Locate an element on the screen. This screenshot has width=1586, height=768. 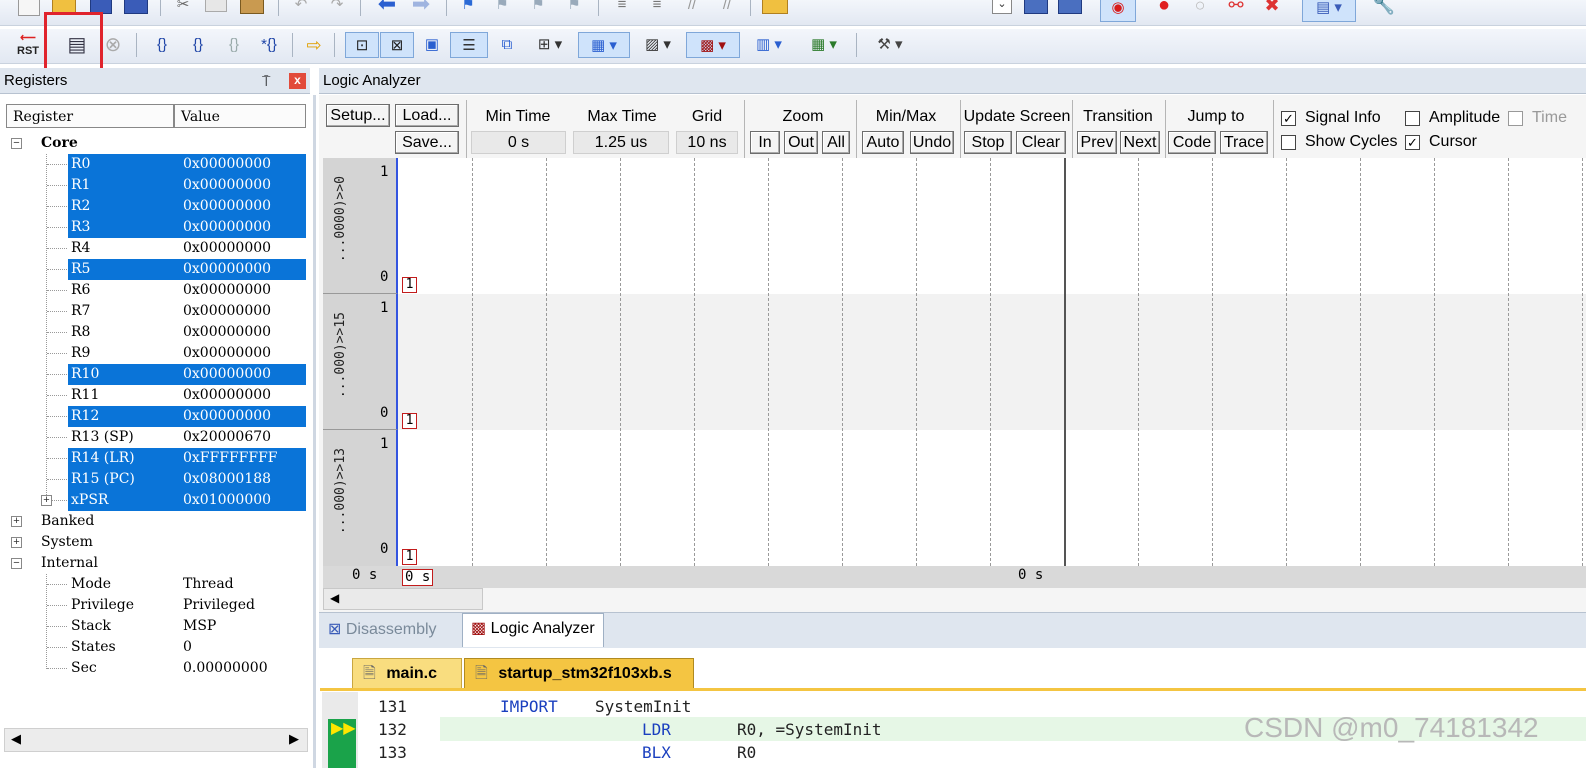
symbols-window-icon: ▣ is located at coordinates (432, 45).